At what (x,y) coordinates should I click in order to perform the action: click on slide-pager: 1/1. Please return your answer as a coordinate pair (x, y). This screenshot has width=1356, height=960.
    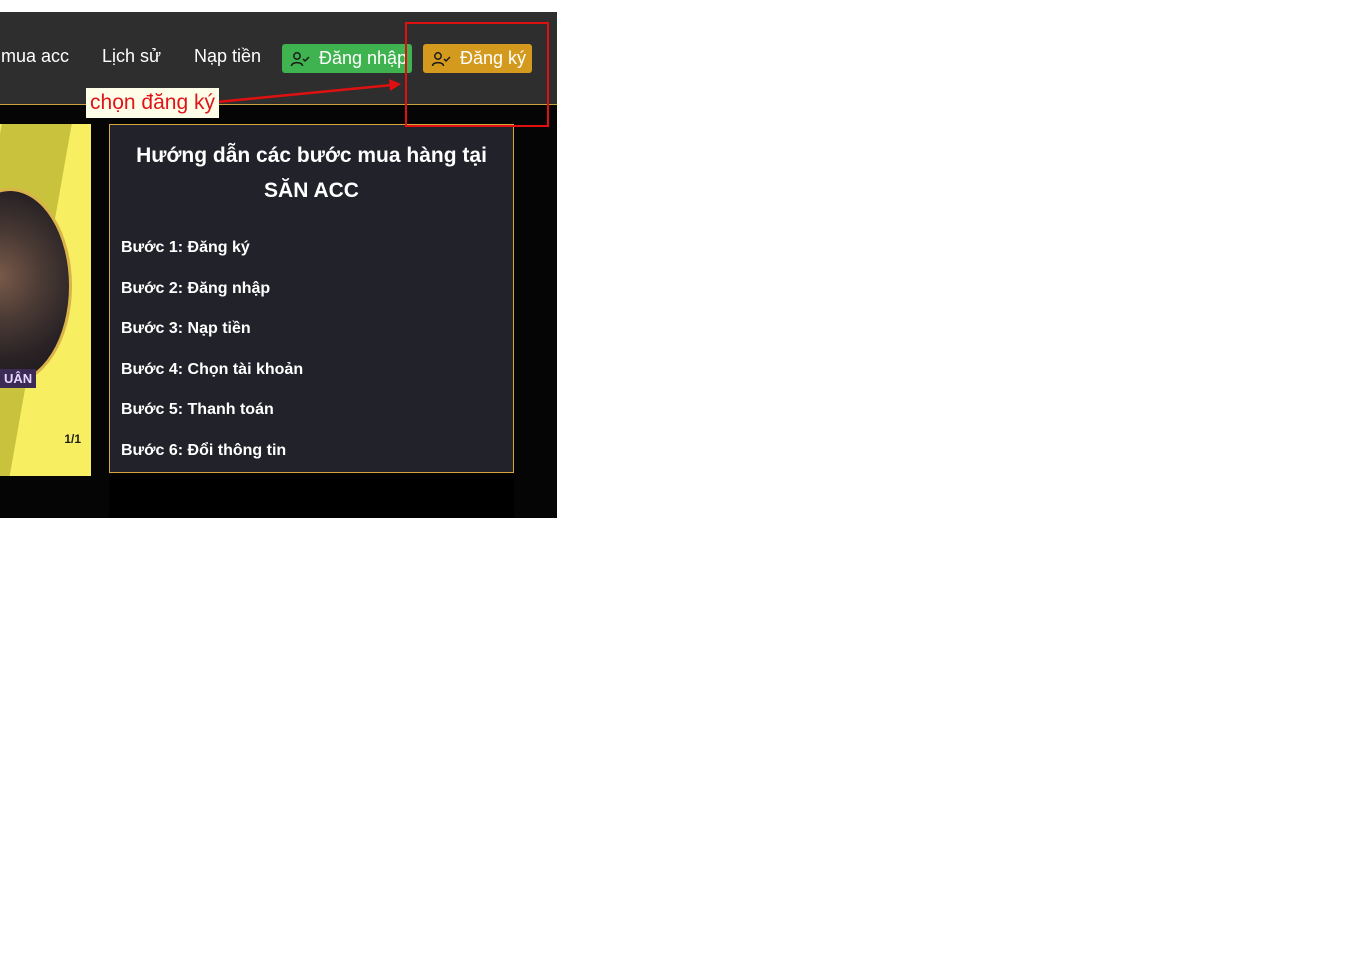
    Looking at the image, I should click on (72, 439).